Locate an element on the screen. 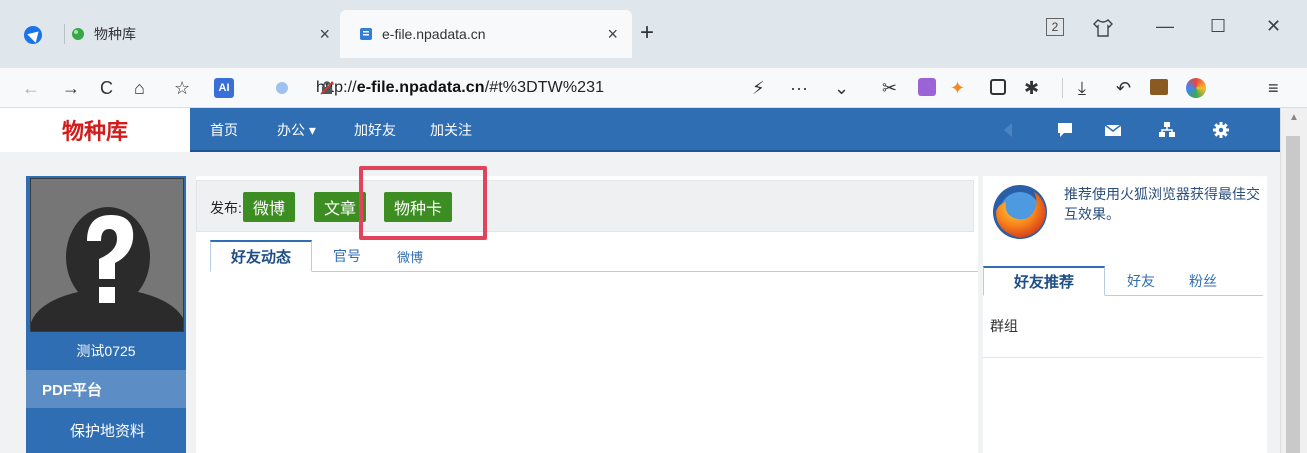  back-icon: ← is located at coordinates (31, 88).